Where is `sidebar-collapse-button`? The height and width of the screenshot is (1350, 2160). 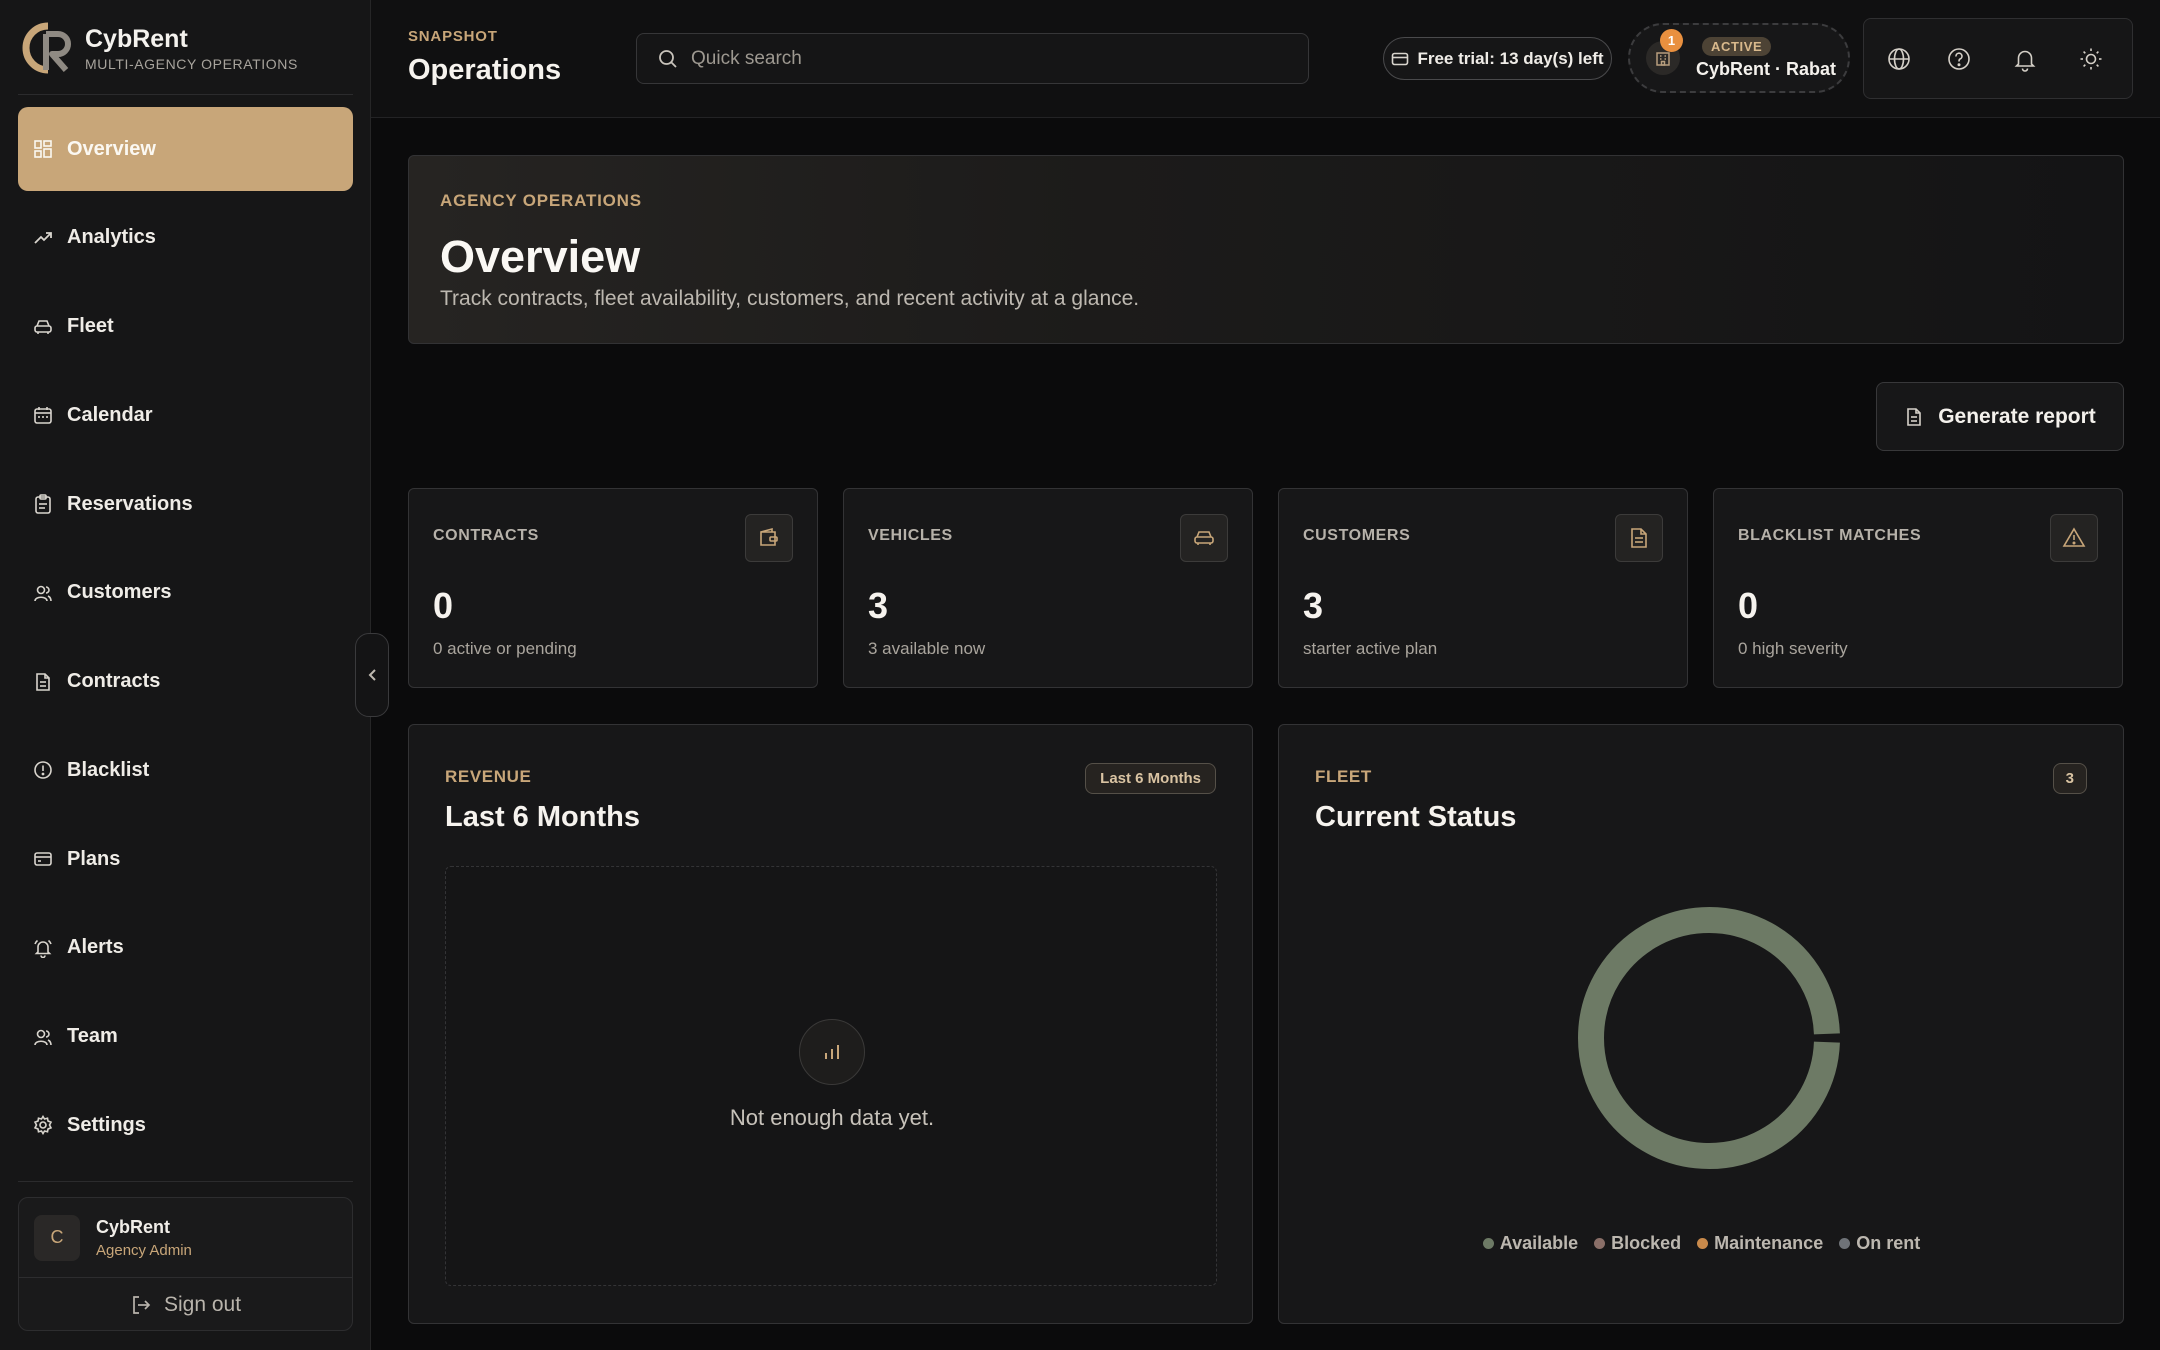
sidebar-collapse-button is located at coordinates (372, 675).